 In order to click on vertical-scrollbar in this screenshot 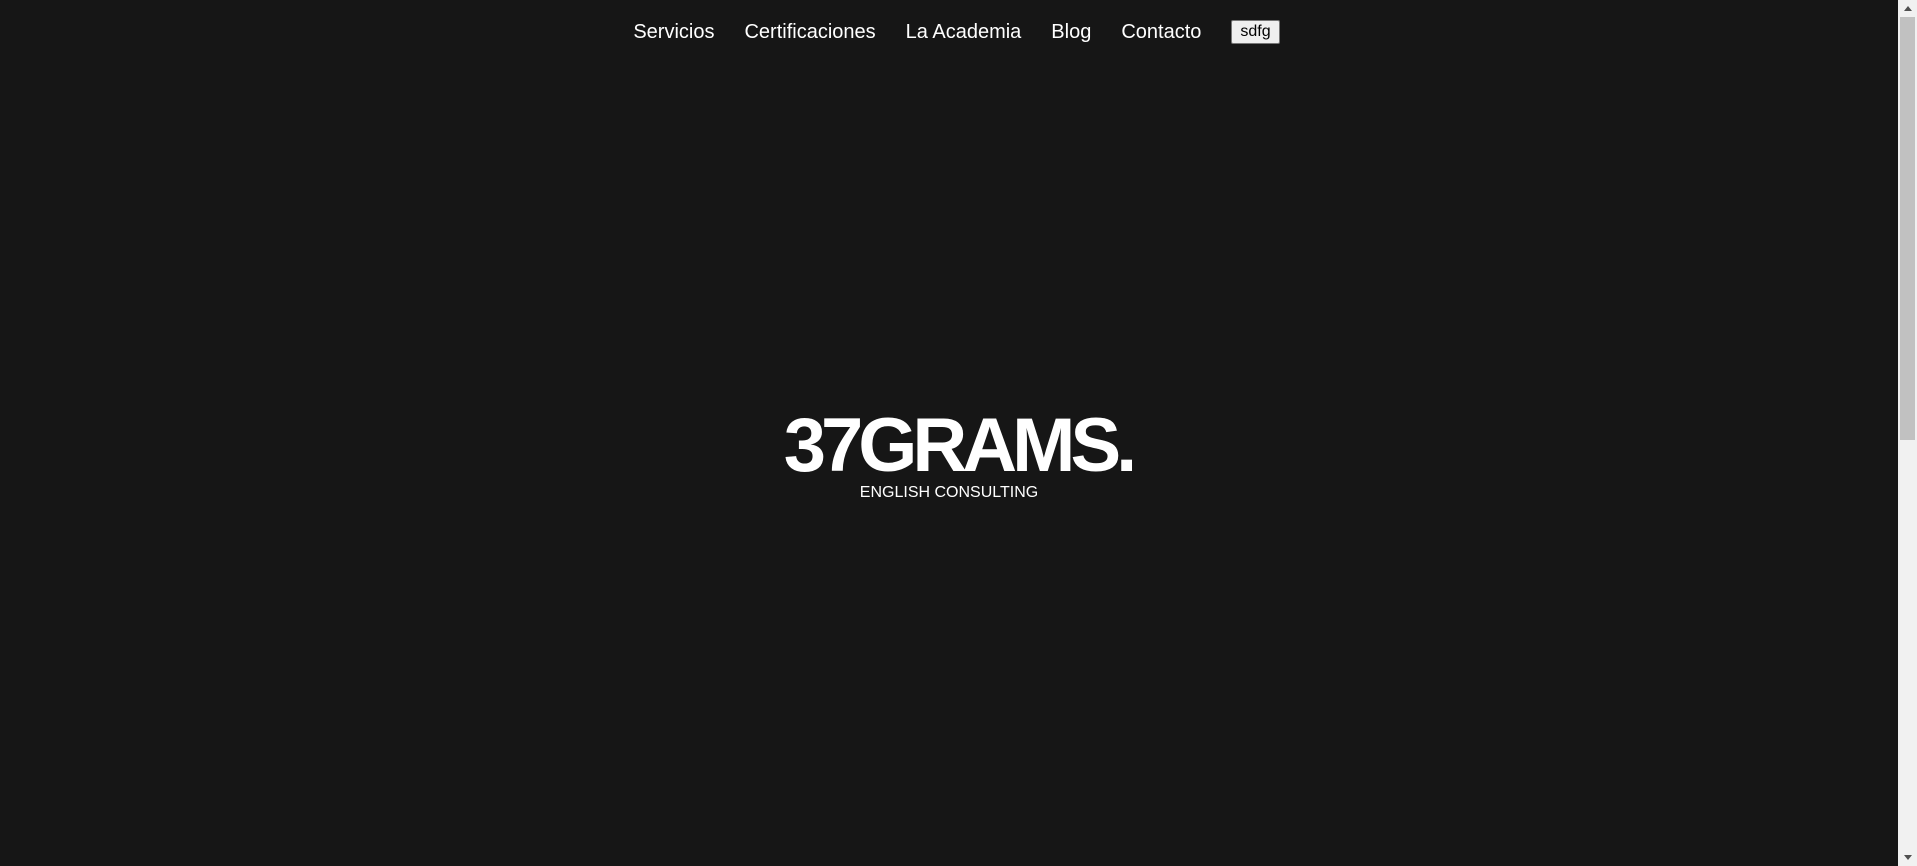, I will do `click(1907, 433)`.